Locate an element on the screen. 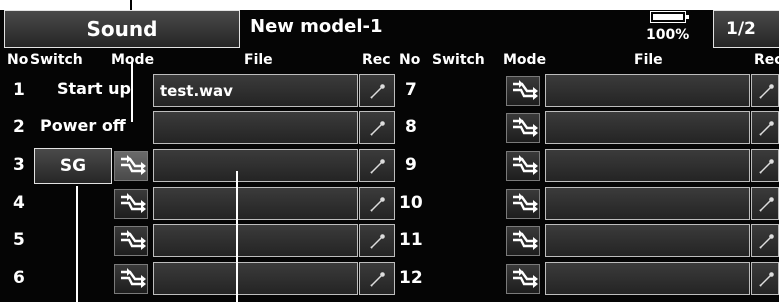 This screenshot has height=302, width=779. row-number: 12 is located at coordinates (411, 278).